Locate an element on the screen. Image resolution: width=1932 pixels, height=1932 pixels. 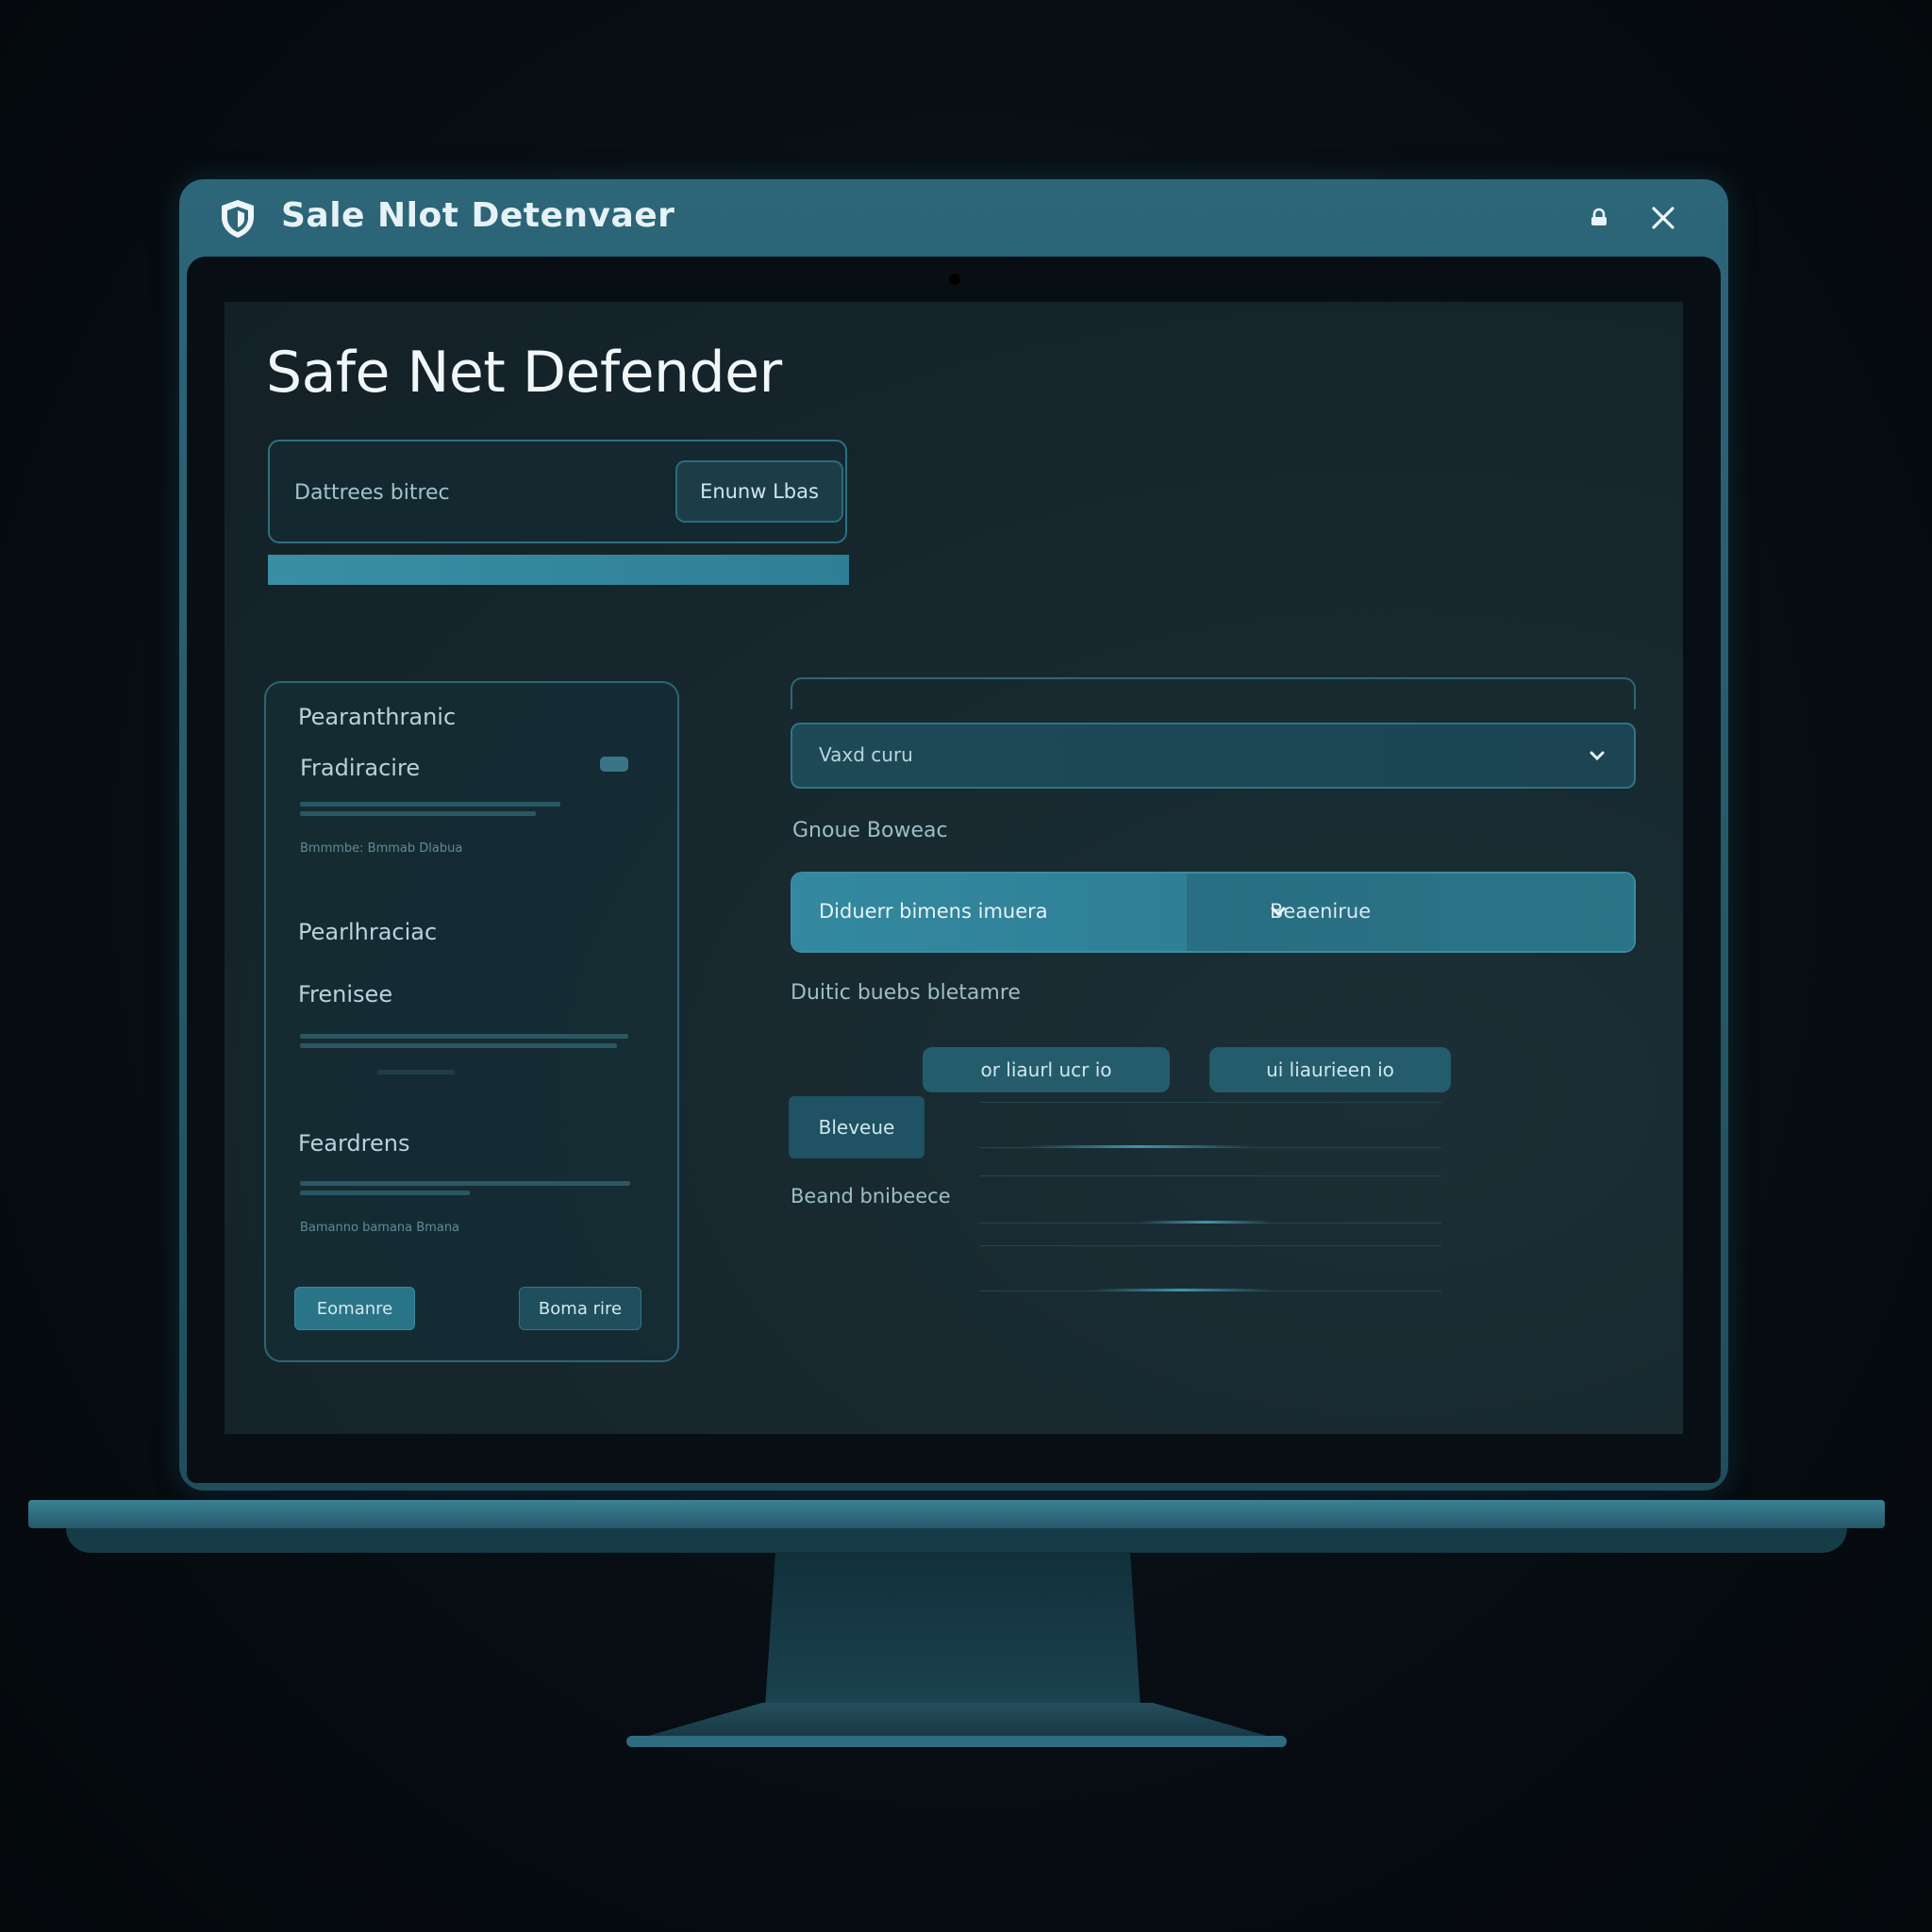
lock-icon is located at coordinates (1599, 218).